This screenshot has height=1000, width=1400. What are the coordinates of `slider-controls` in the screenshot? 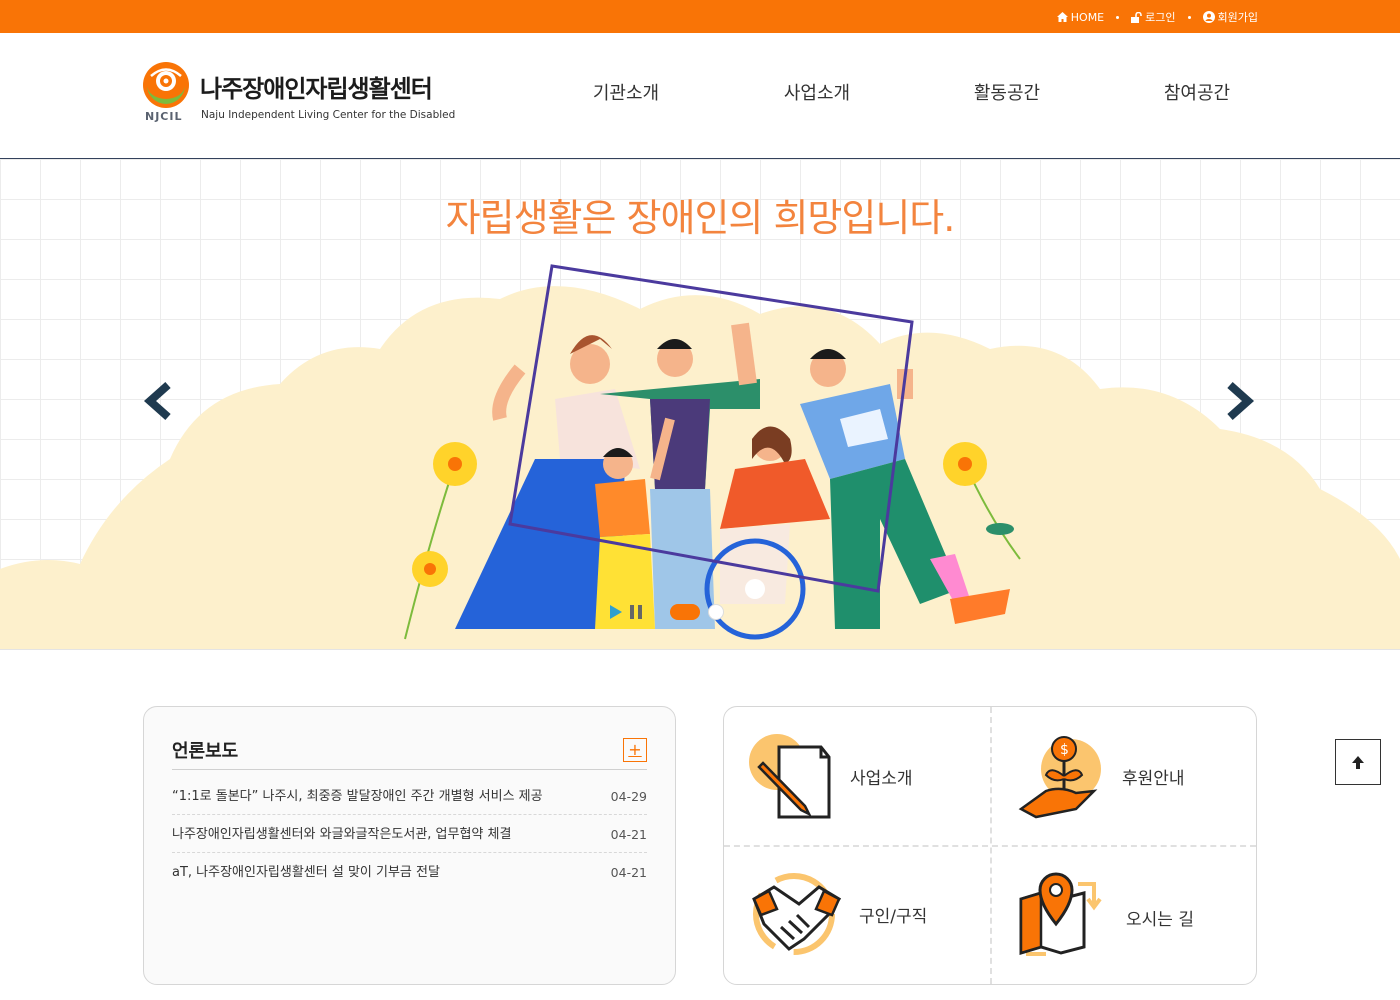 It's located at (667, 612).